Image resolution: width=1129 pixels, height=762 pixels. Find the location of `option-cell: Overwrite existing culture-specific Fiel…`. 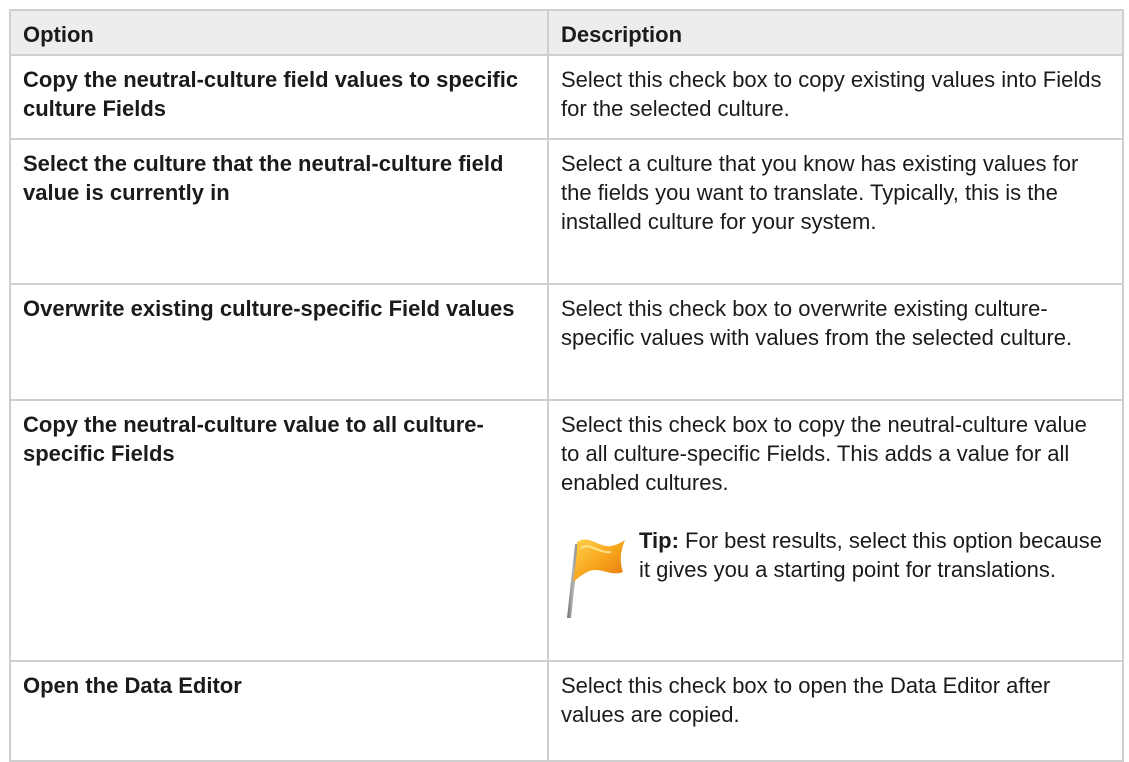

option-cell: Overwrite existing culture-specific Fiel… is located at coordinates (279, 342).